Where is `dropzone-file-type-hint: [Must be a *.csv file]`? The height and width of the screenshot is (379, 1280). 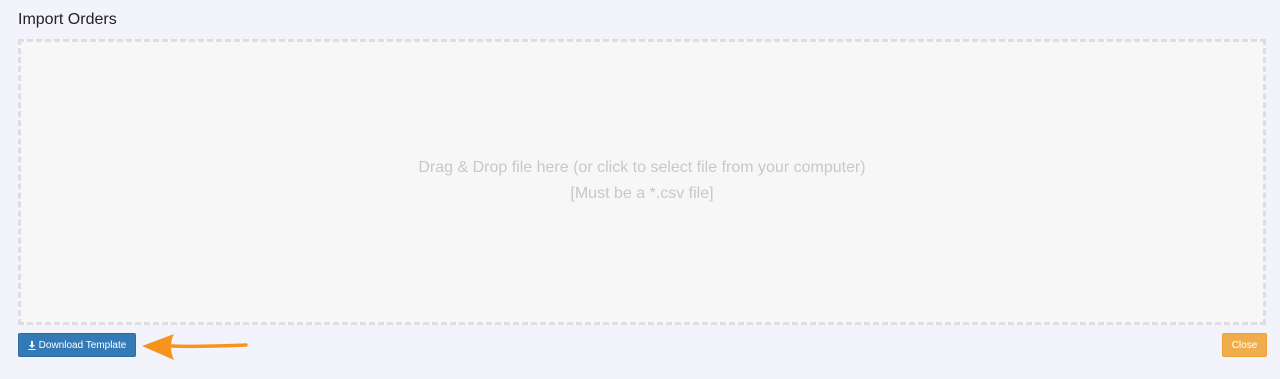
dropzone-file-type-hint: [Must be a *.csv file] is located at coordinates (642, 193).